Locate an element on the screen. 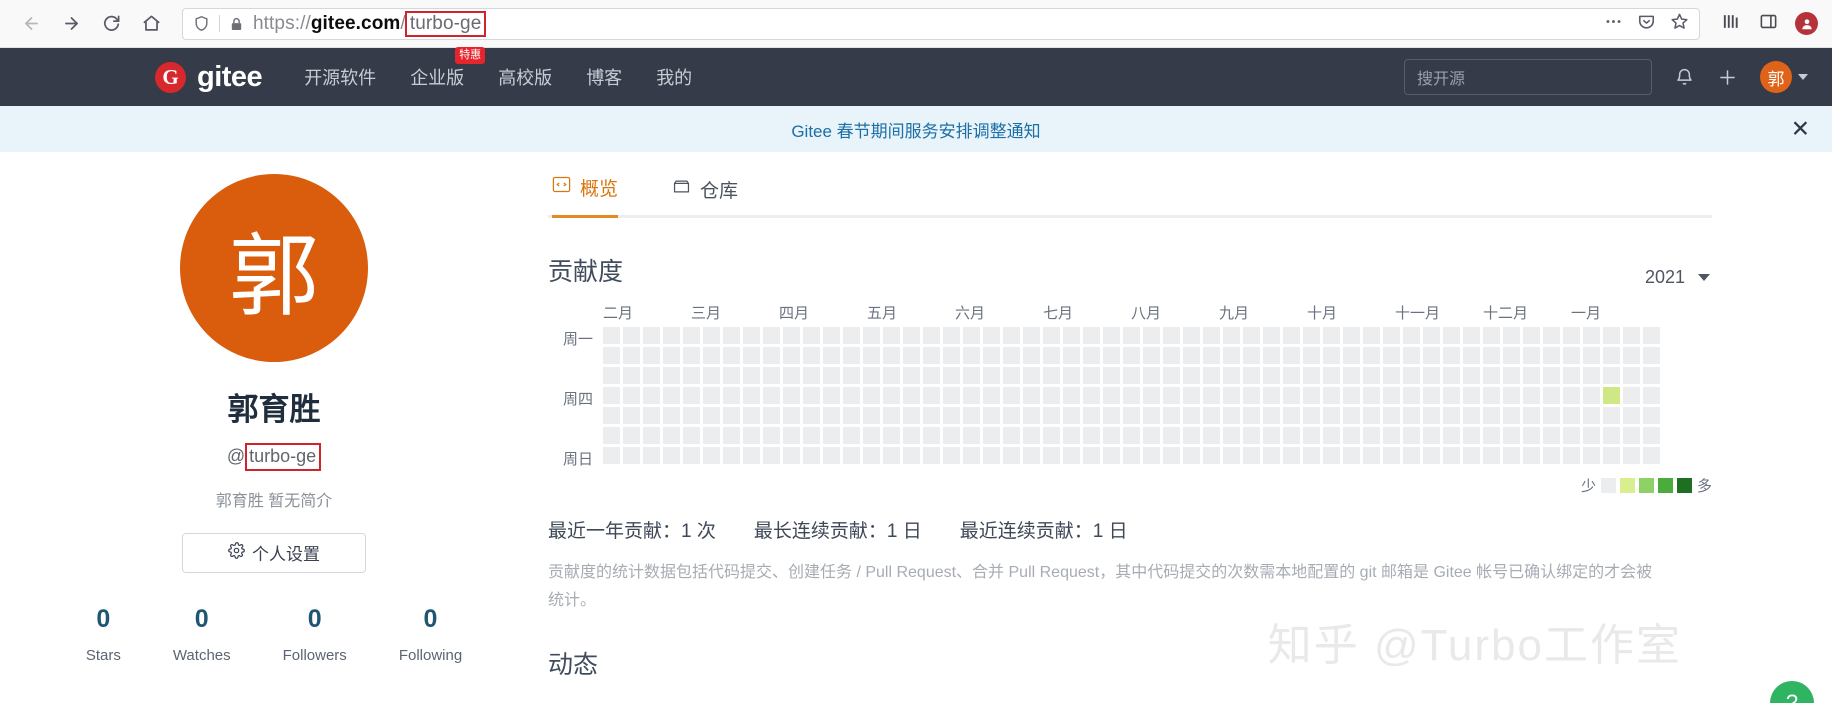  user-menu: 郭 is located at coordinates (1784, 77).